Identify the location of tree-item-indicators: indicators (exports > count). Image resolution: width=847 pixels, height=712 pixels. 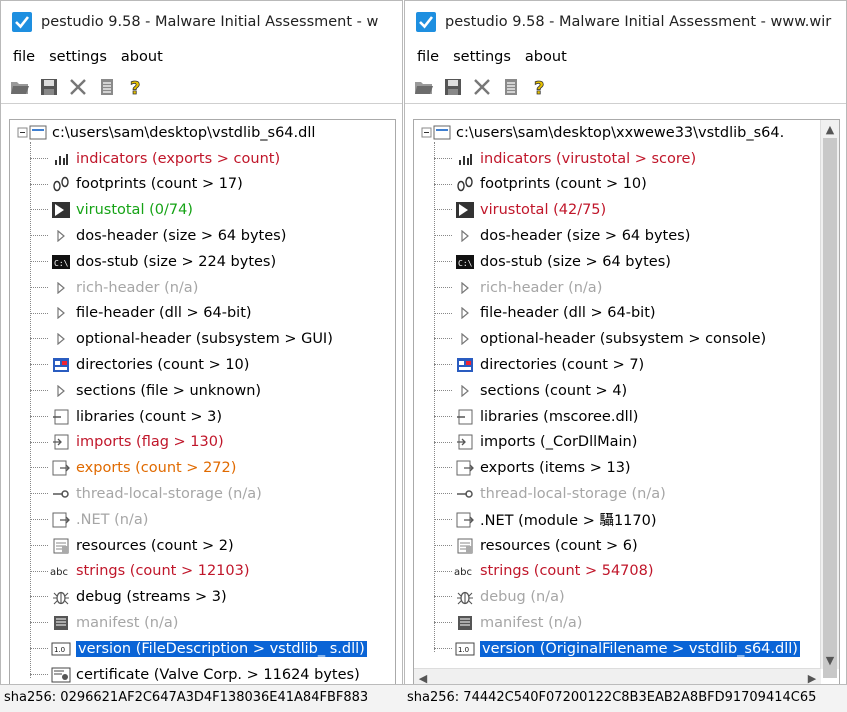
(202, 159).